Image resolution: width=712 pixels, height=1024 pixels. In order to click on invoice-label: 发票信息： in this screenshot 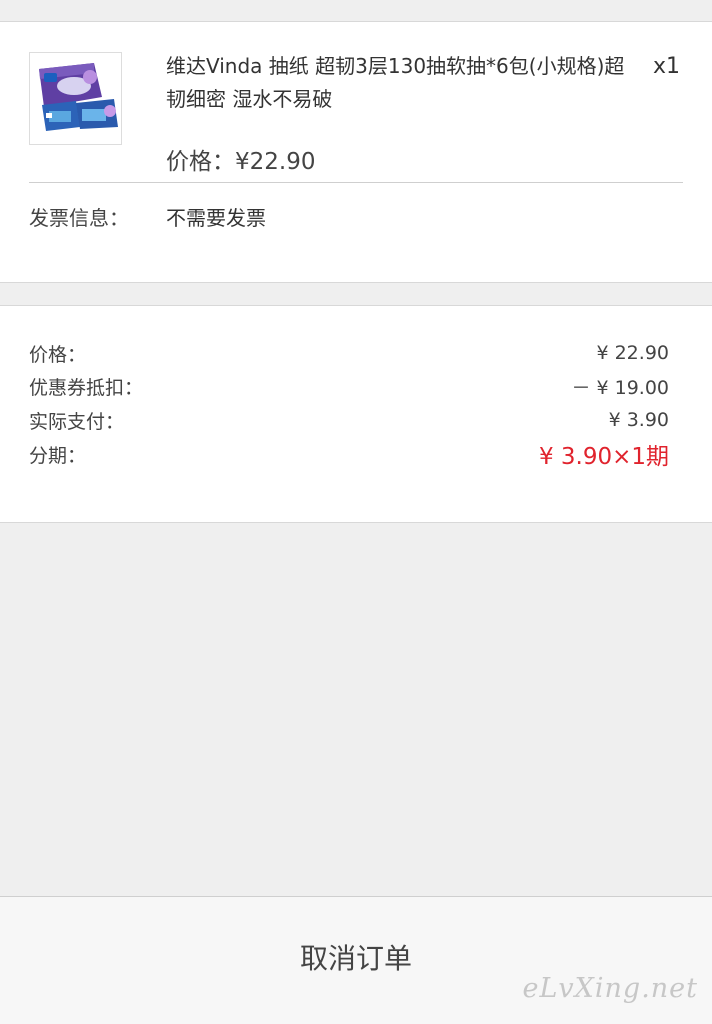, I will do `click(79, 218)`.